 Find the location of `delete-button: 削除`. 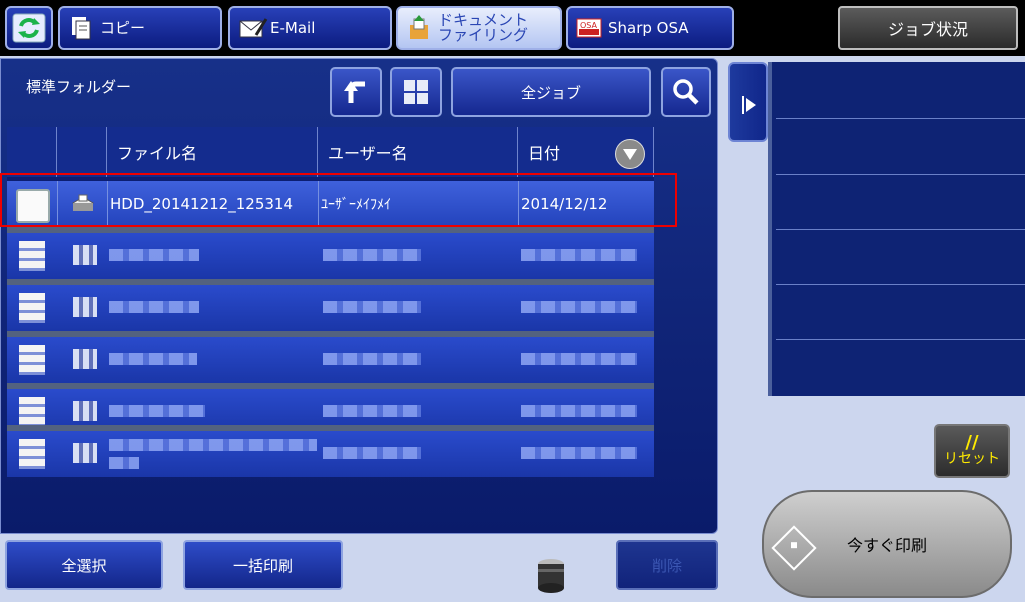

delete-button: 削除 is located at coordinates (667, 565).